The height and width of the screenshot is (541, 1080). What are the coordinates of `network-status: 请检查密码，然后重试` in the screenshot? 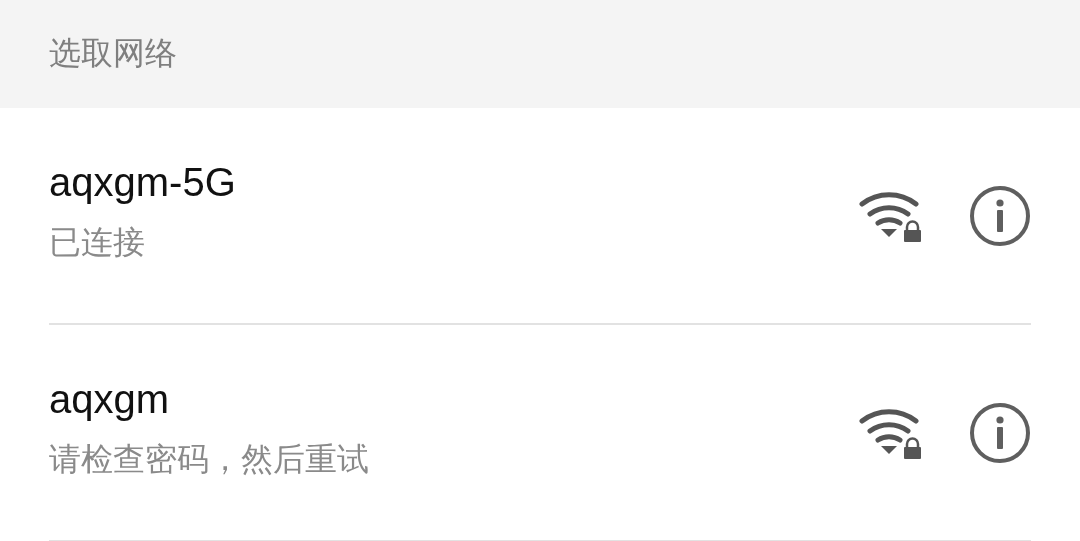 It's located at (209, 459).